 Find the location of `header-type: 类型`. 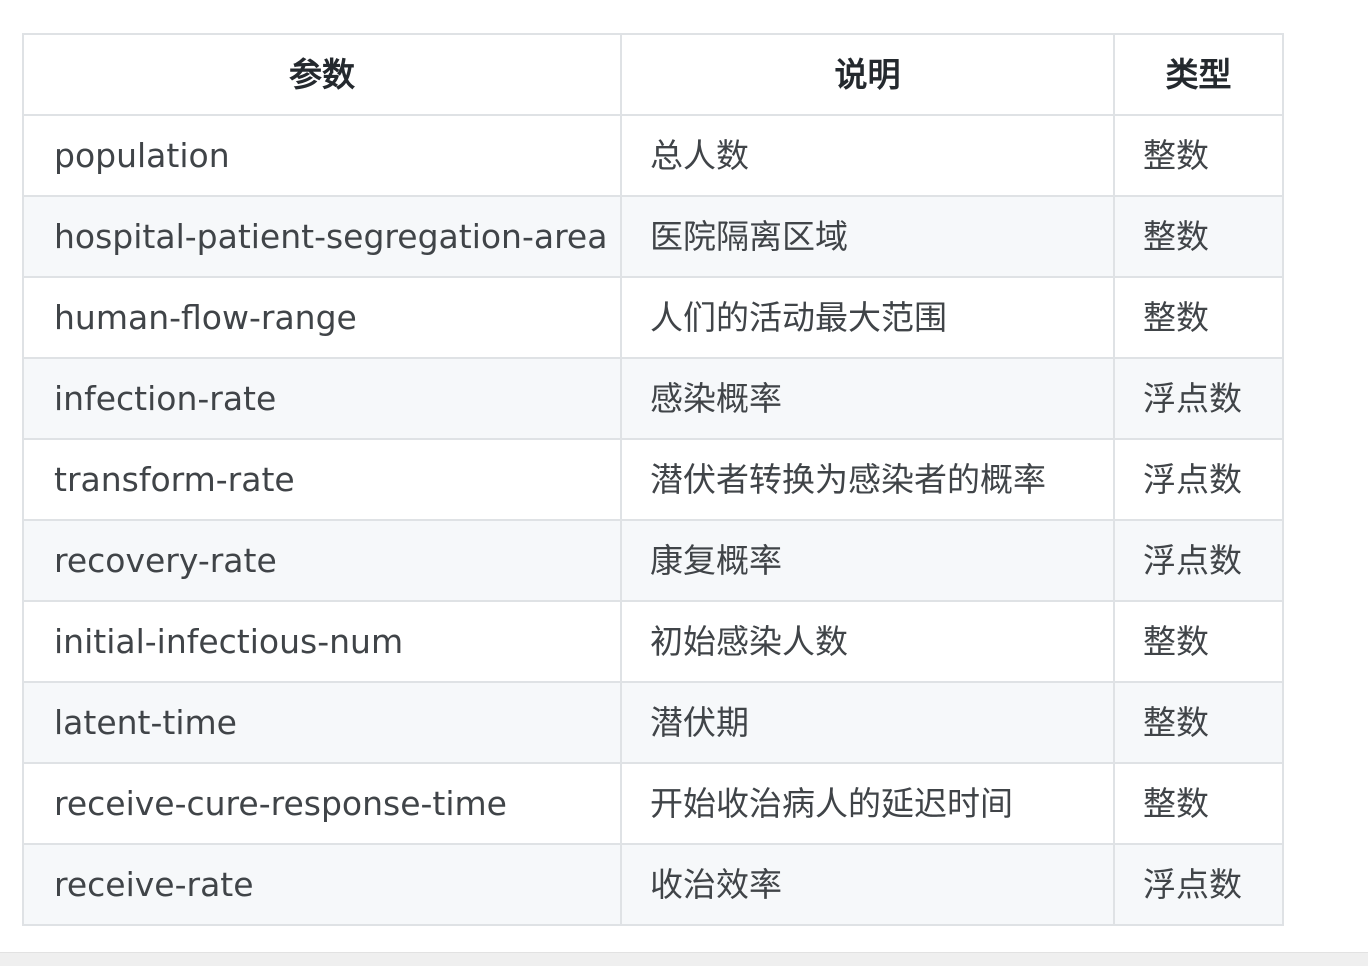

header-type: 类型 is located at coordinates (1198, 74).